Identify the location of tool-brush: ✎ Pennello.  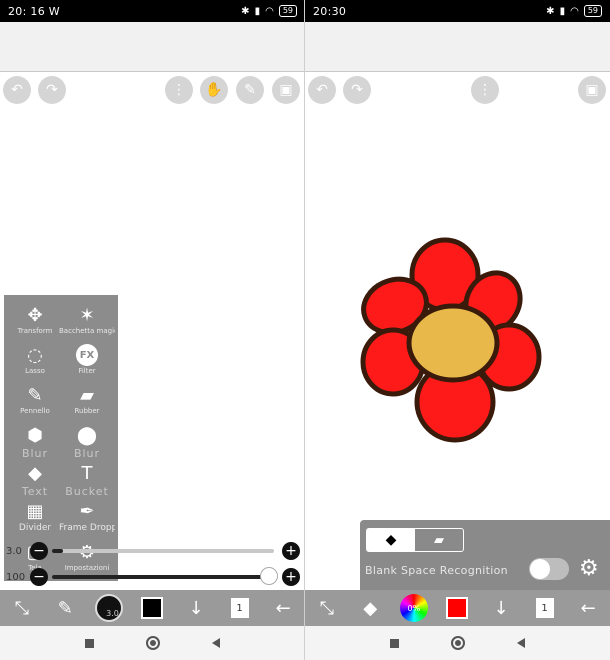
(35, 399).